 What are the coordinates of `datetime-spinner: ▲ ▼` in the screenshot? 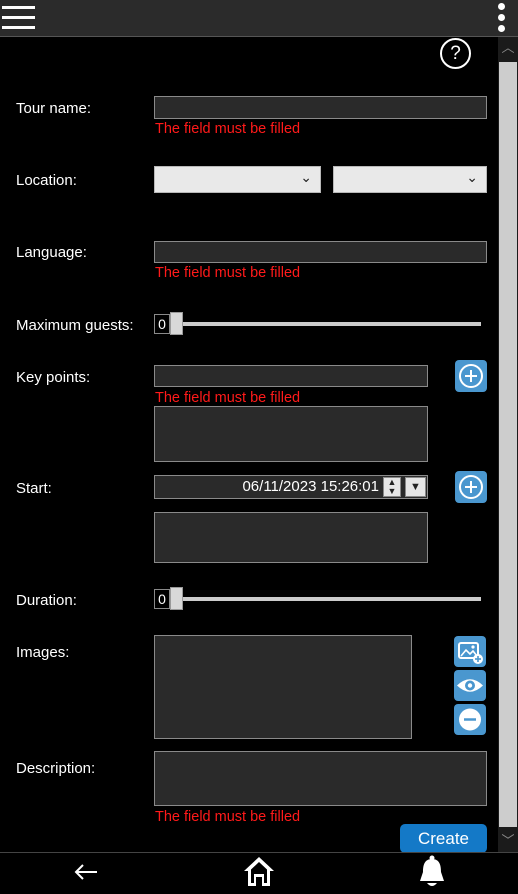 It's located at (392, 487).